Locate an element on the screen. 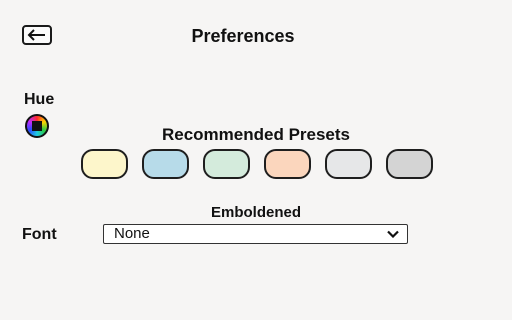 The image size is (512, 320). color-wheel-icon is located at coordinates (37, 126).